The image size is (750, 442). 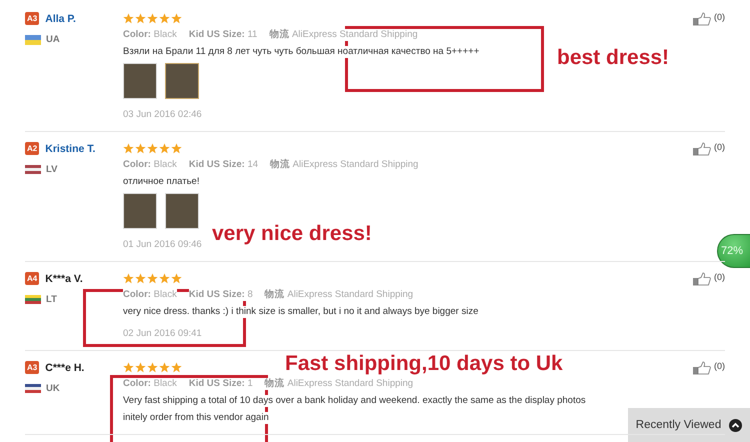 I want to click on chevron-up-icon, so click(x=735, y=425).